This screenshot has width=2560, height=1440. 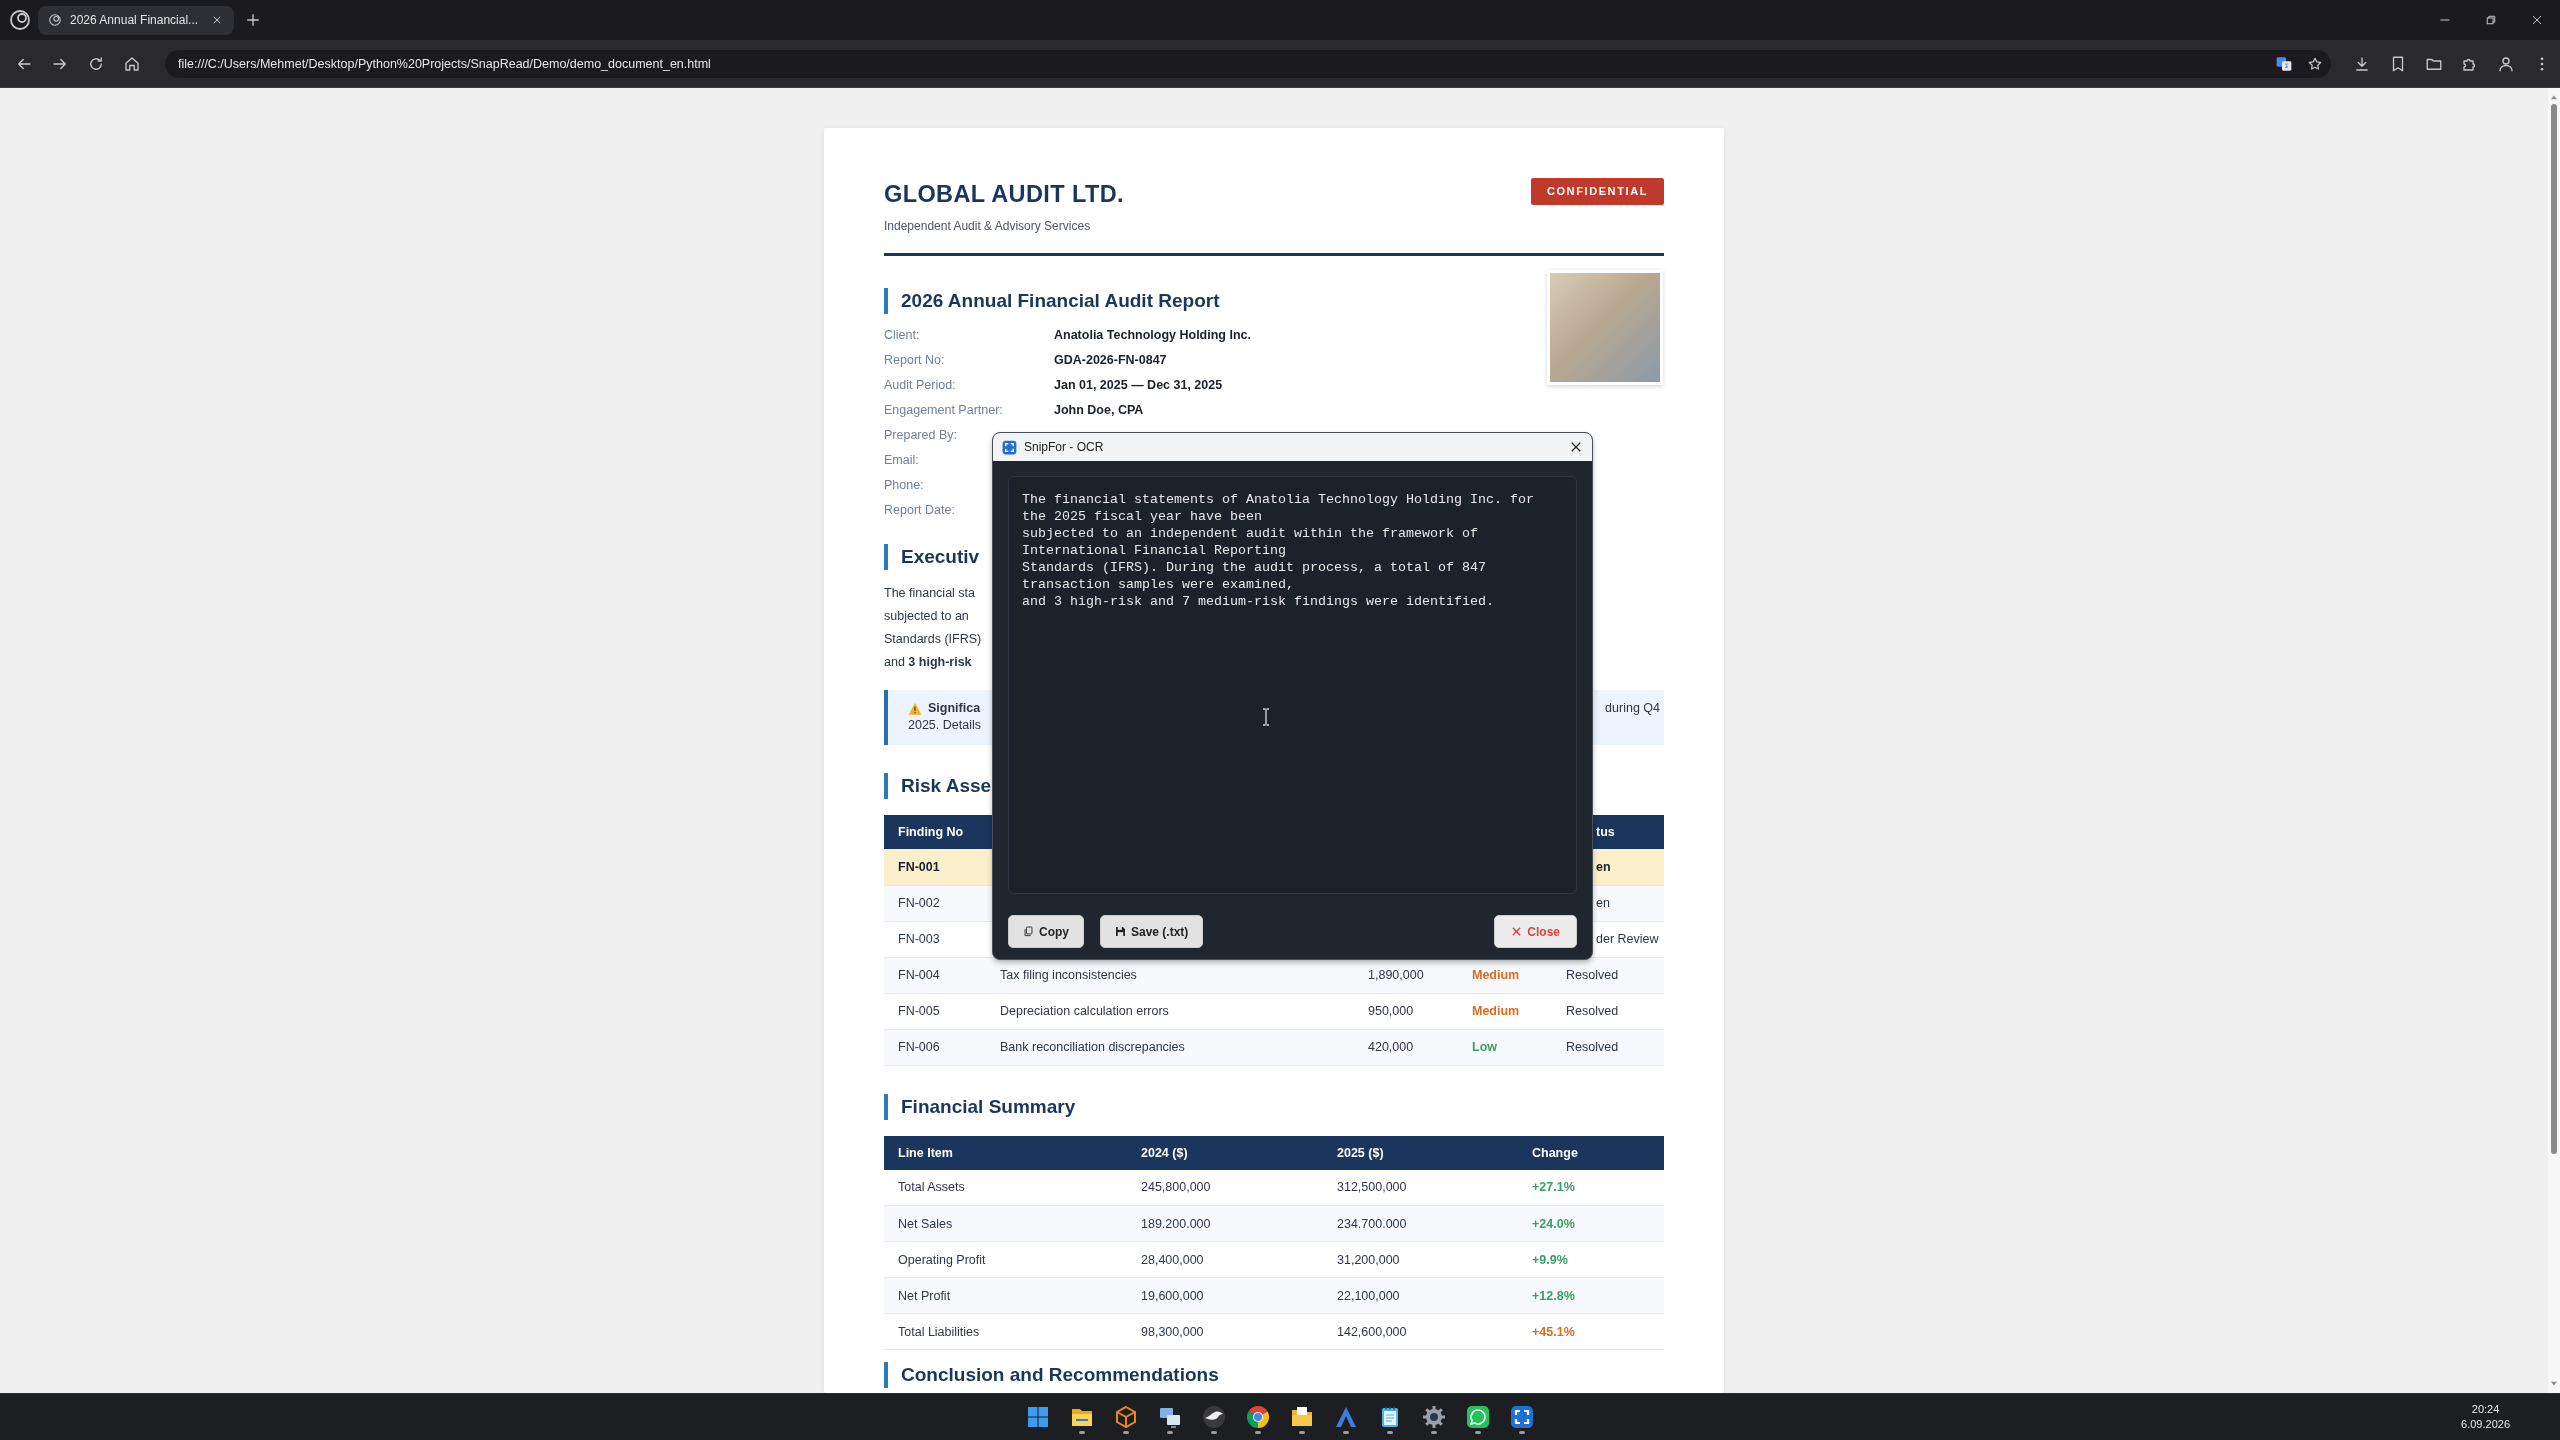 What do you see at coordinates (1420, 1187) in the screenshot?
I see `table-cell: 312,500,000` at bounding box center [1420, 1187].